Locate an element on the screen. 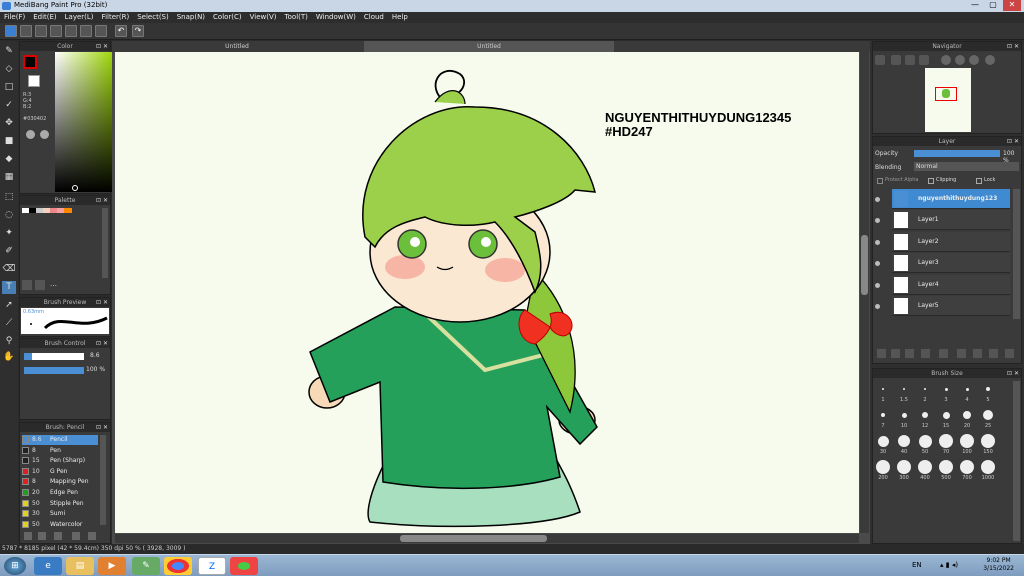  new-halftone-layer-icon is located at coordinates (895, 353).